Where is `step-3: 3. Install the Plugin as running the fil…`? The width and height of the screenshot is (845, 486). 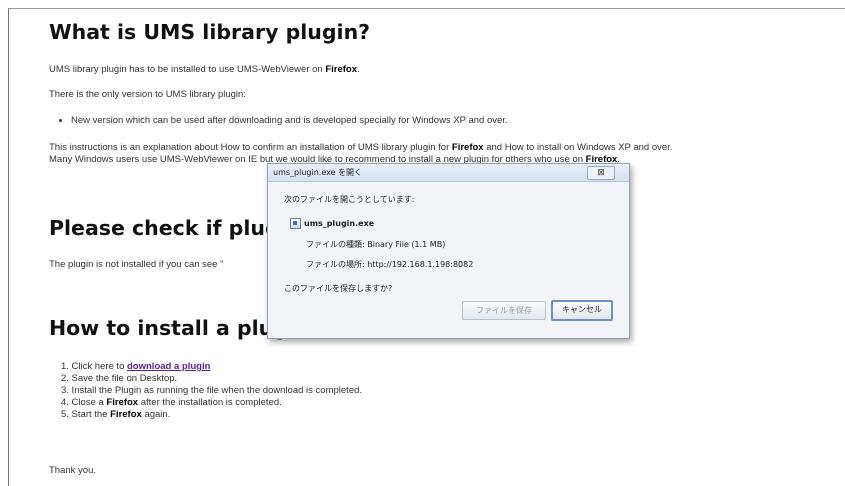
step-3: 3. Install the Plugin as running the fil… is located at coordinates (212, 390).